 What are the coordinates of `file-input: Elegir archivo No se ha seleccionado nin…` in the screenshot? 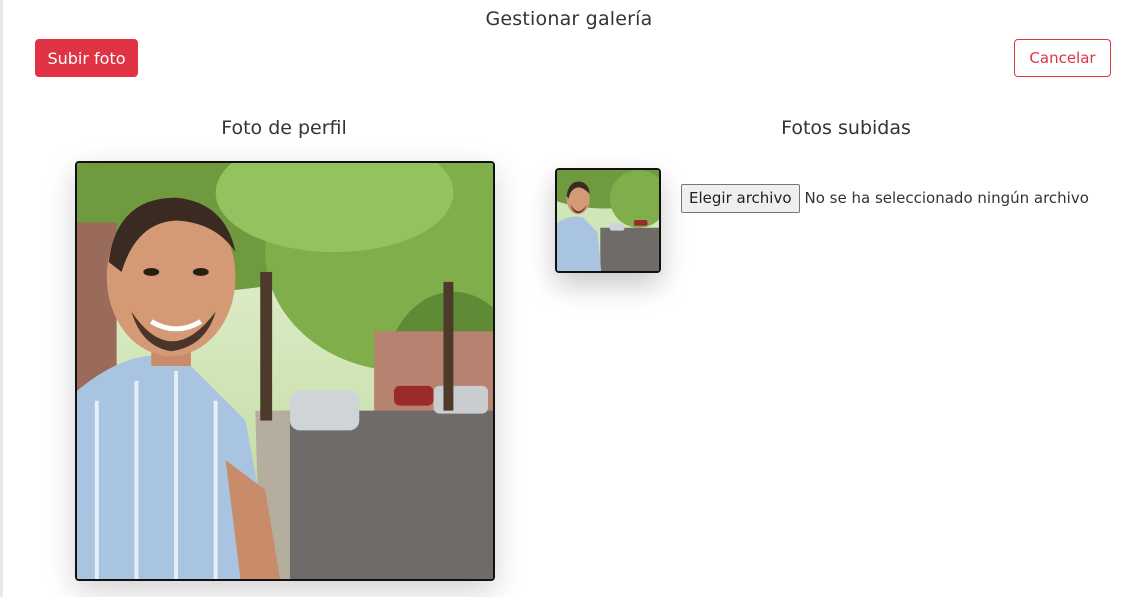 It's located at (885, 198).